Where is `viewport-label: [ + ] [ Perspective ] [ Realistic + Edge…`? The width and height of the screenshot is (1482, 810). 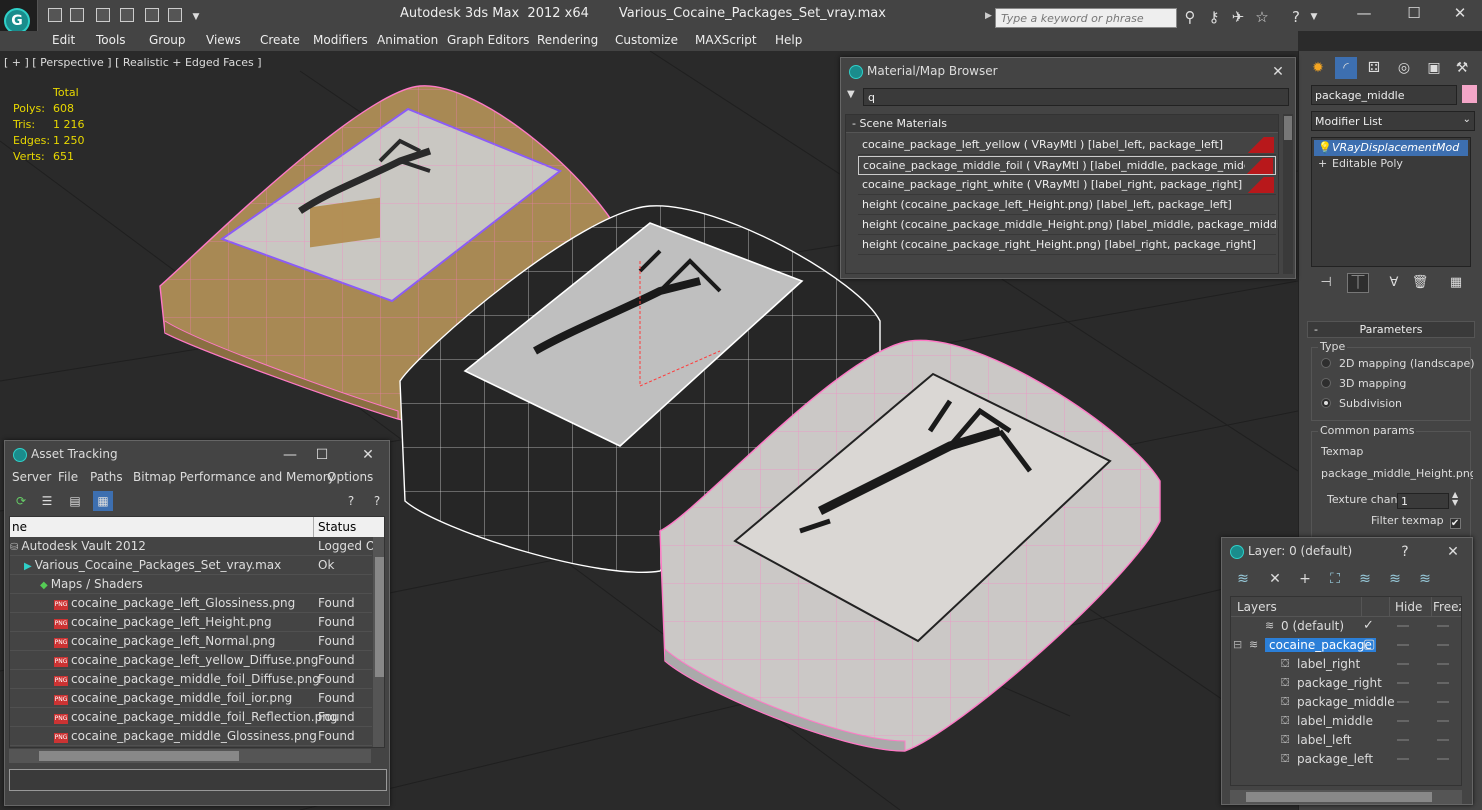
viewport-label: [ + ] [ Perspective ] [ Realistic + Edge… is located at coordinates (133, 62).